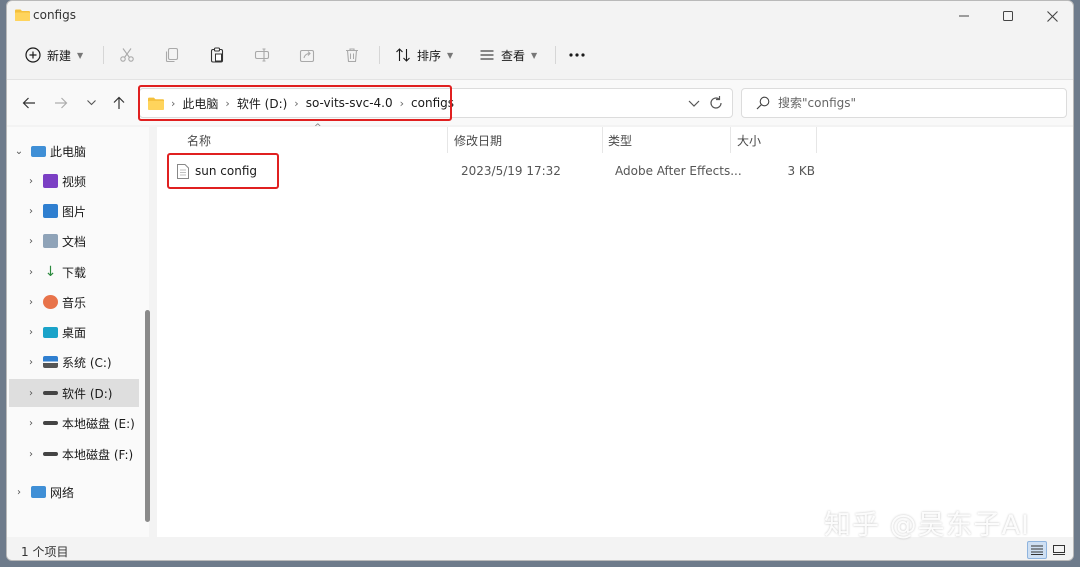 This screenshot has width=1080, height=567. Describe the element at coordinates (147, 416) in the screenshot. I see `nav-scrollbar` at that location.